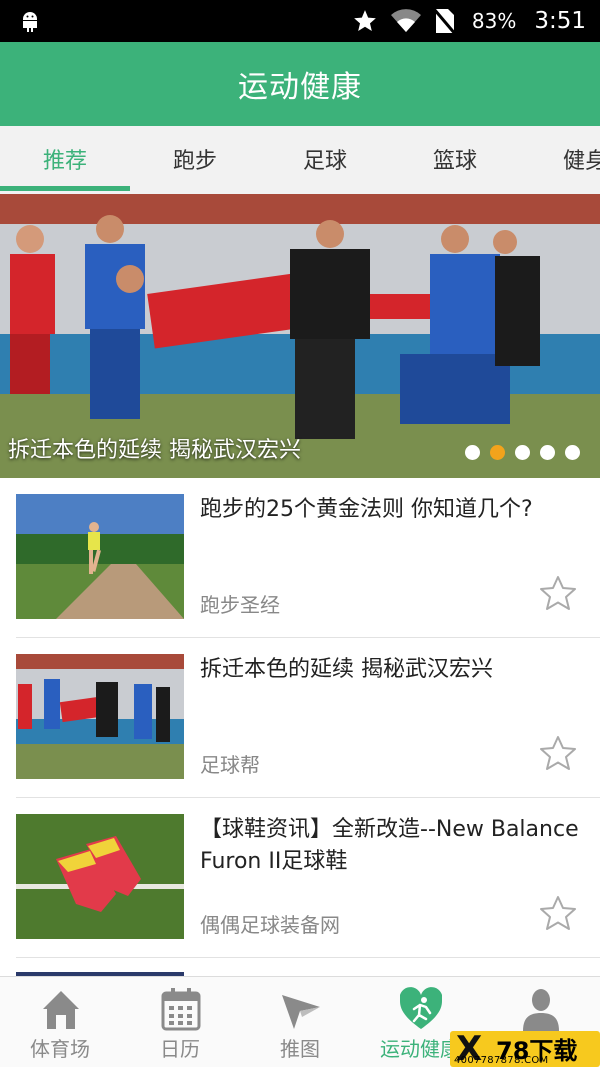 The width and height of the screenshot is (600, 1067). I want to click on status-bar: 83% 3:51, so click(300, 21).